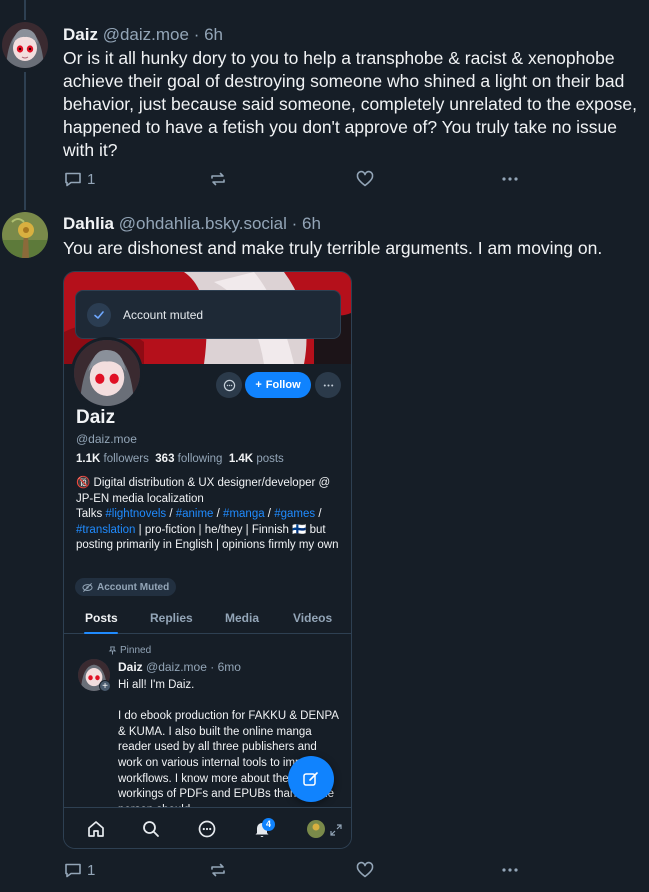  What do you see at coordinates (312, 618) in the screenshot?
I see `tab-videos: Videos` at bounding box center [312, 618].